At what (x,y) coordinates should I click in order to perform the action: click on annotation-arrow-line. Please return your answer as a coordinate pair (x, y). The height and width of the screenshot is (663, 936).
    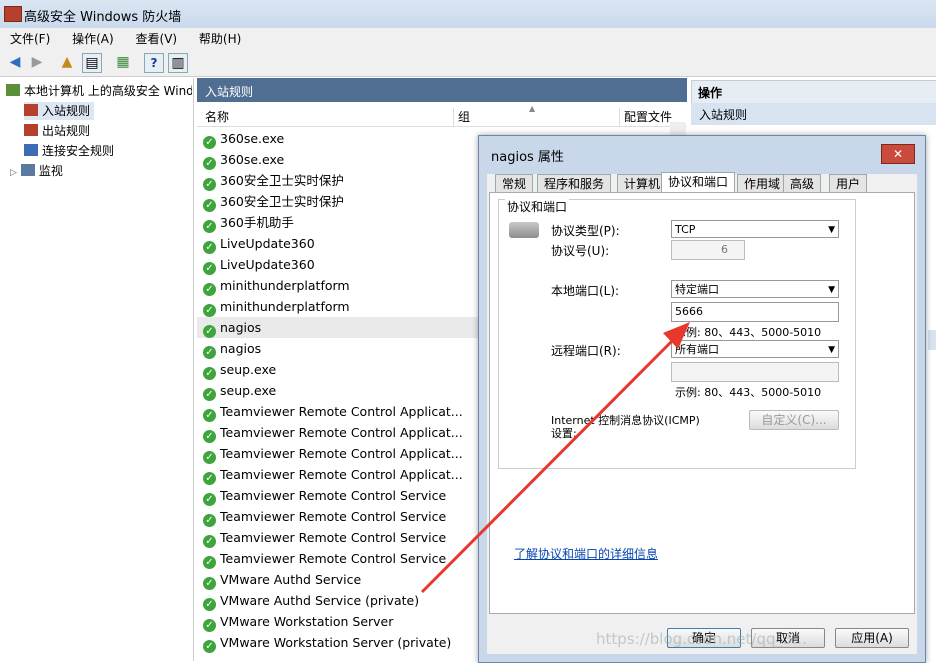
    Looking at the image, I should click on (550, 463).